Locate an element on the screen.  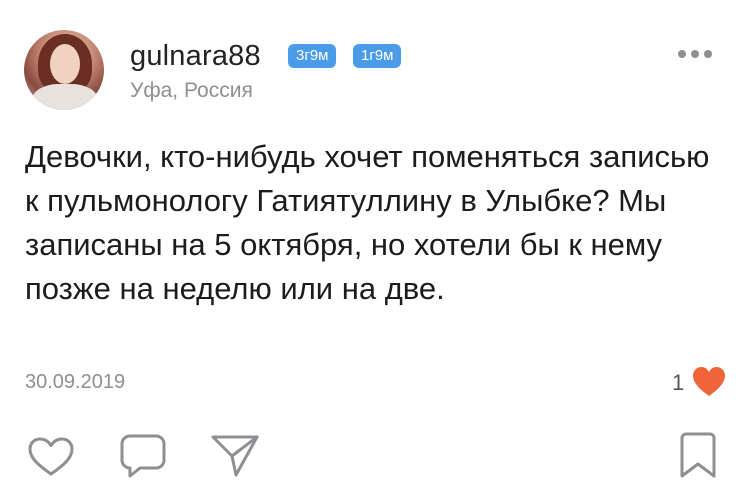
bookmark-icon is located at coordinates (698, 455).